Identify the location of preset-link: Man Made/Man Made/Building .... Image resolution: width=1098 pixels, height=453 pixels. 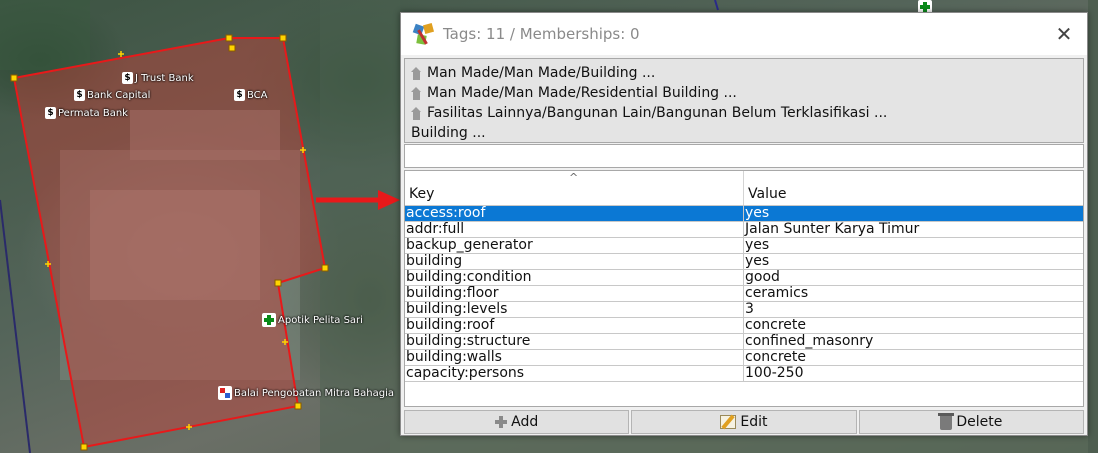
(744, 73).